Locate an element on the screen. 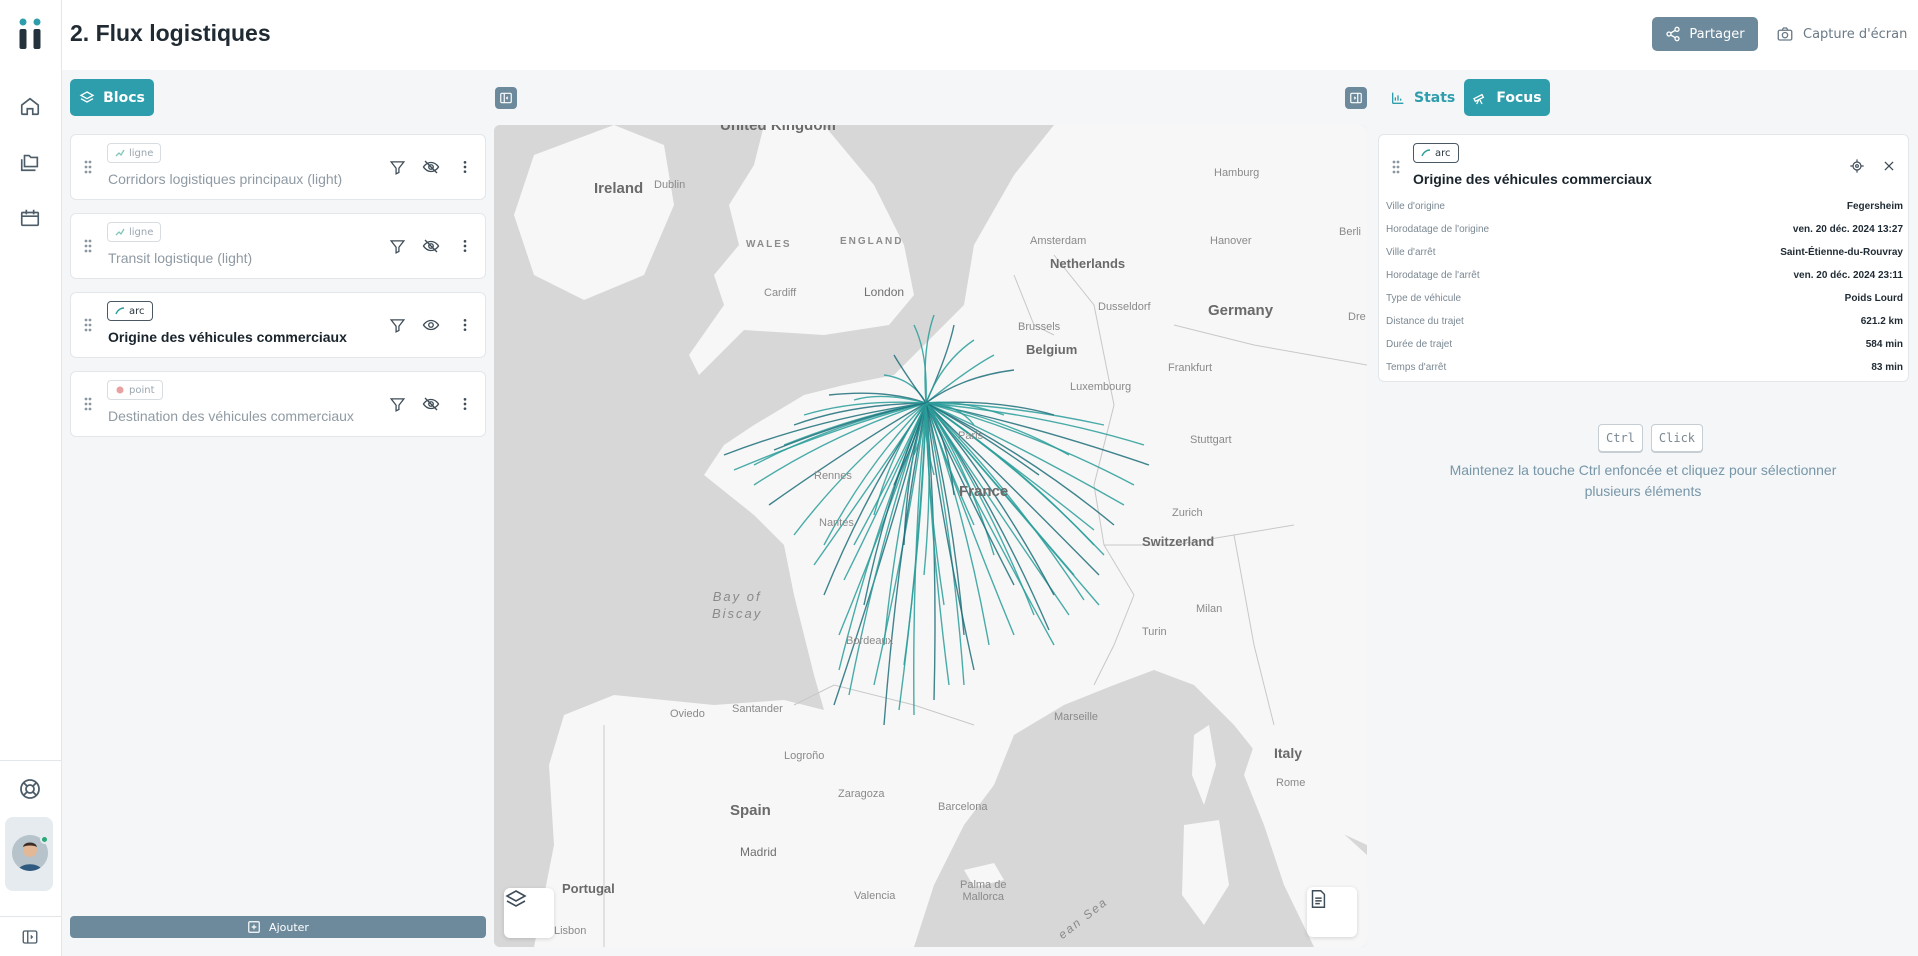 The width and height of the screenshot is (1918, 956). nav-rail is located at coordinates (31, 478).